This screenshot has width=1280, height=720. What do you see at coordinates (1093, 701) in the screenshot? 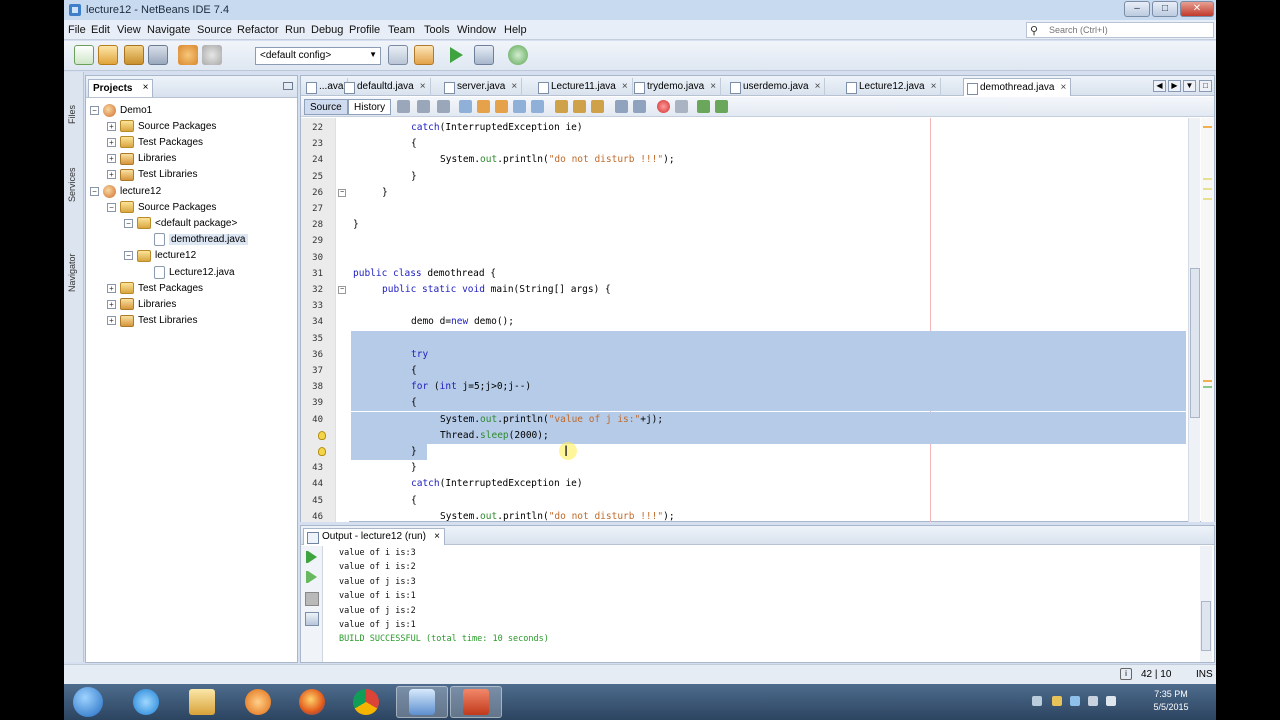
I see `network-icon` at bounding box center [1093, 701].